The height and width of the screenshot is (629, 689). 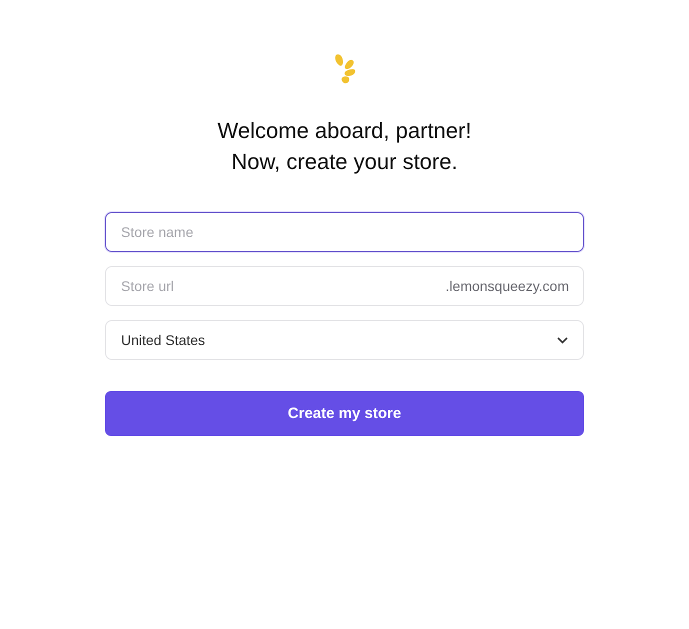 I want to click on lemon-logo-icon, so click(x=344, y=69).